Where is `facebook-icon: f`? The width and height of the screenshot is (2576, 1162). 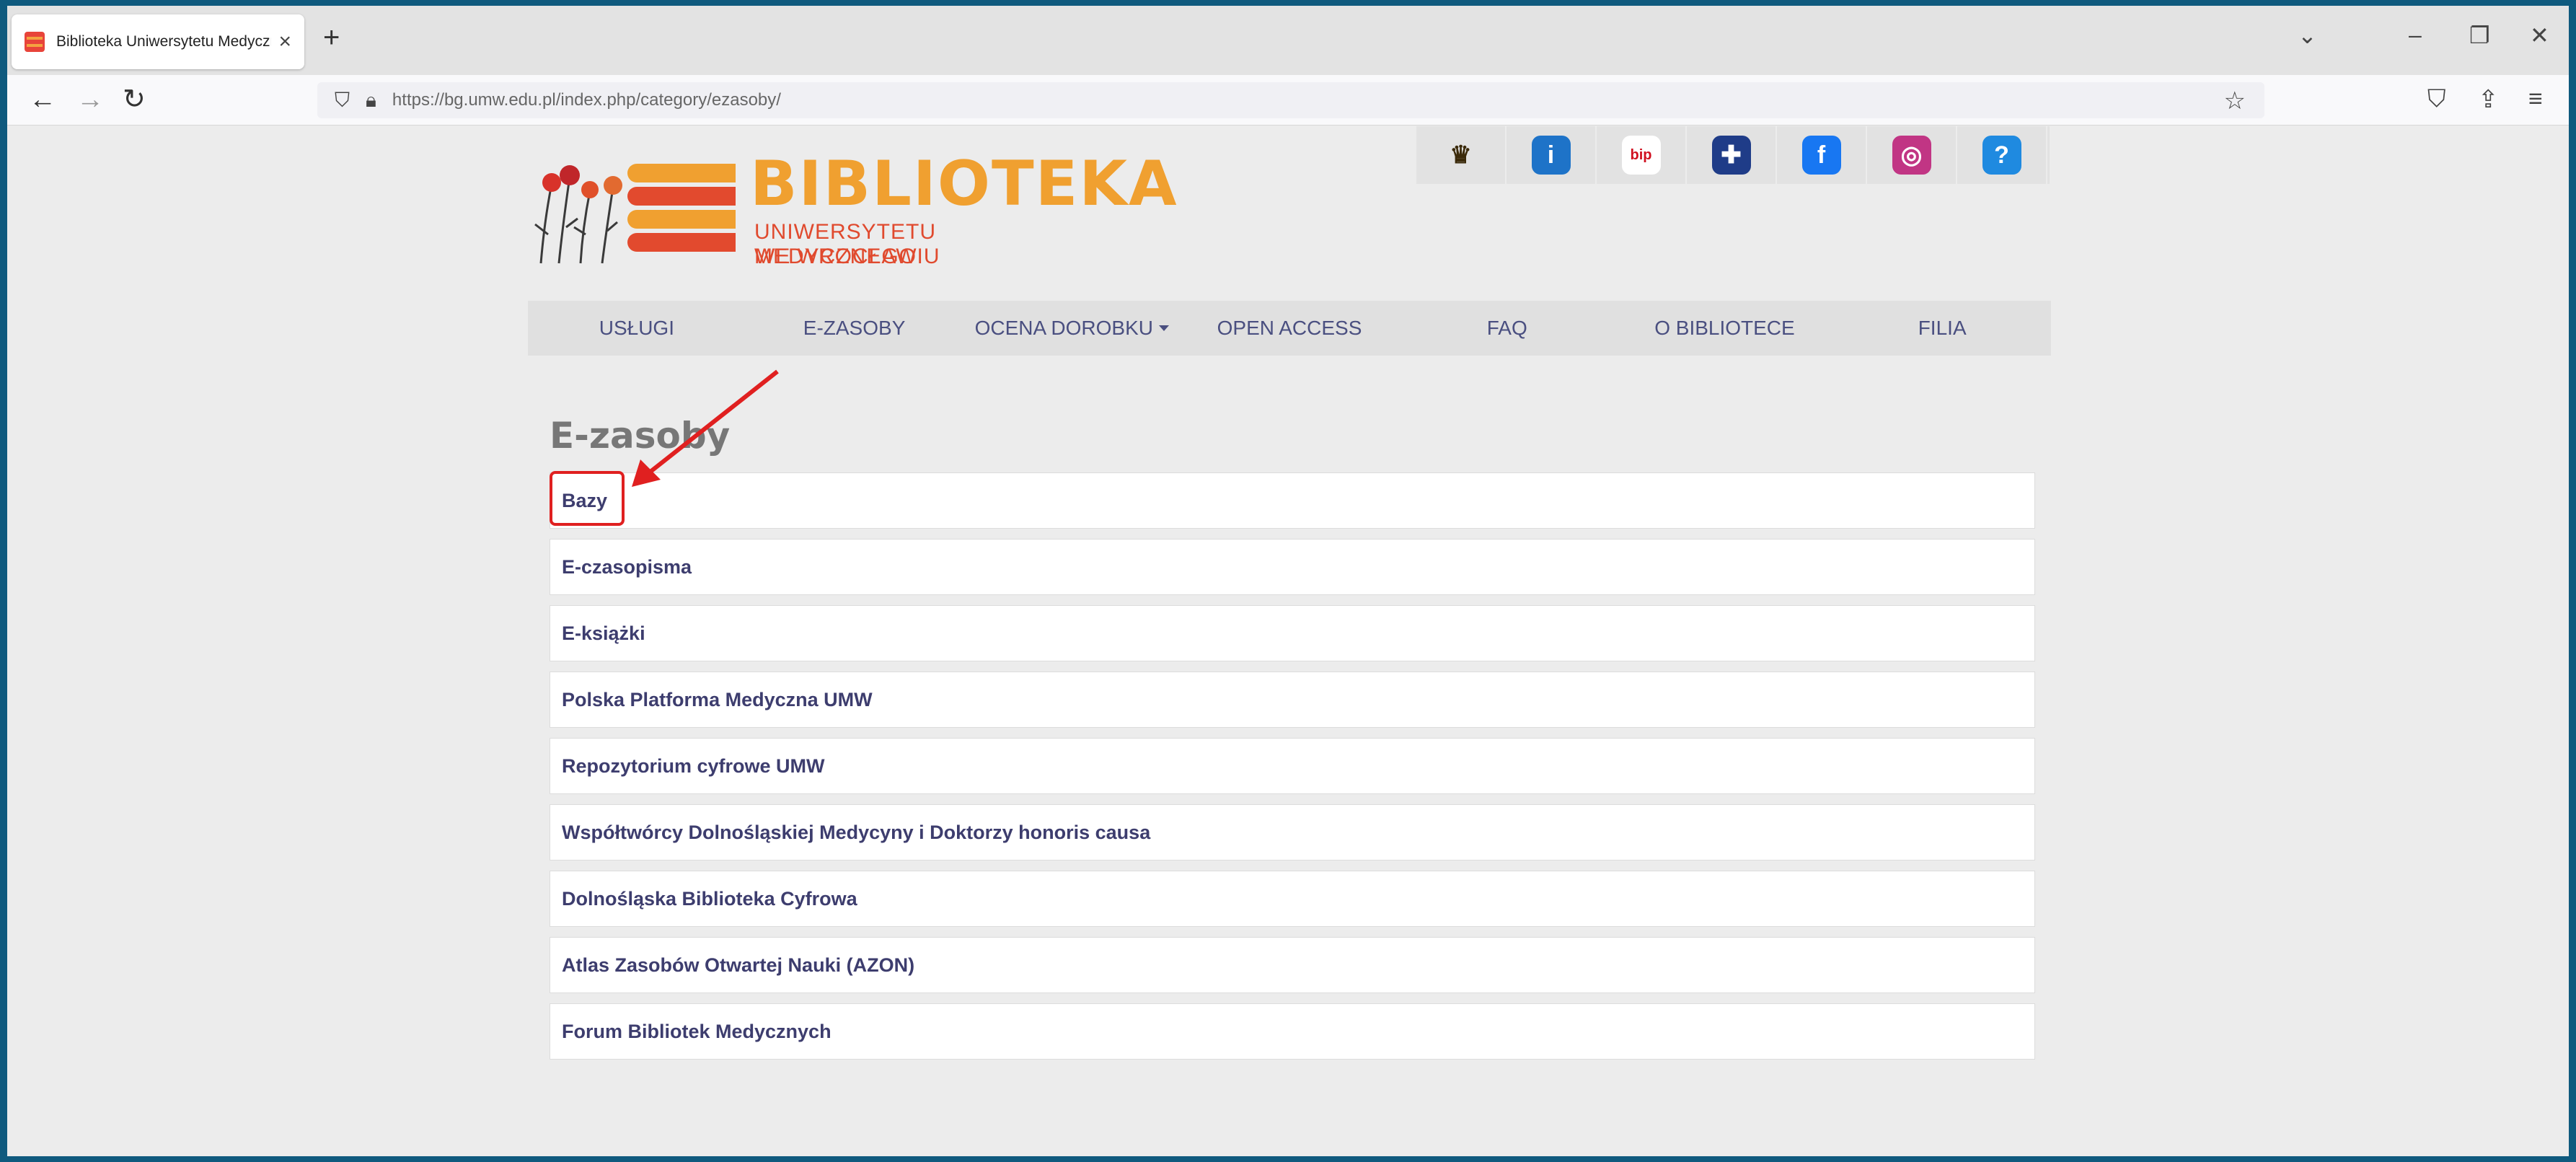 facebook-icon: f is located at coordinates (1821, 155).